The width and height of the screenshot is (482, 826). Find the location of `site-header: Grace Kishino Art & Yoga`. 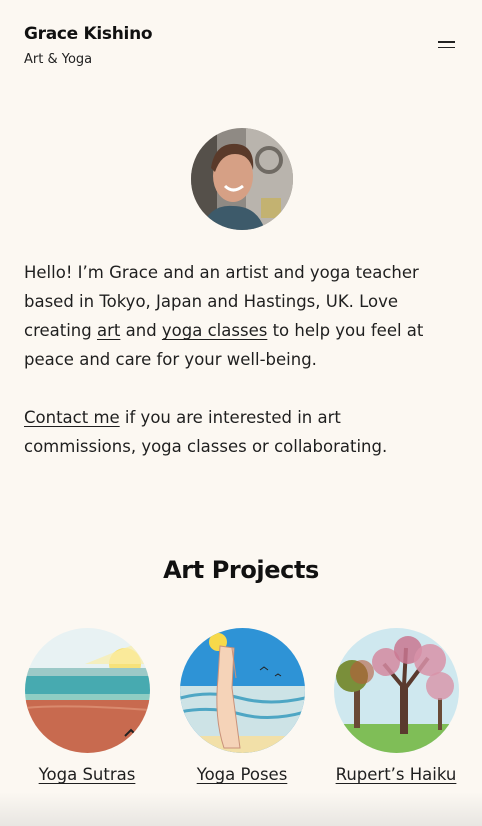

site-header: Grace Kishino Art & Yoga is located at coordinates (241, 49).